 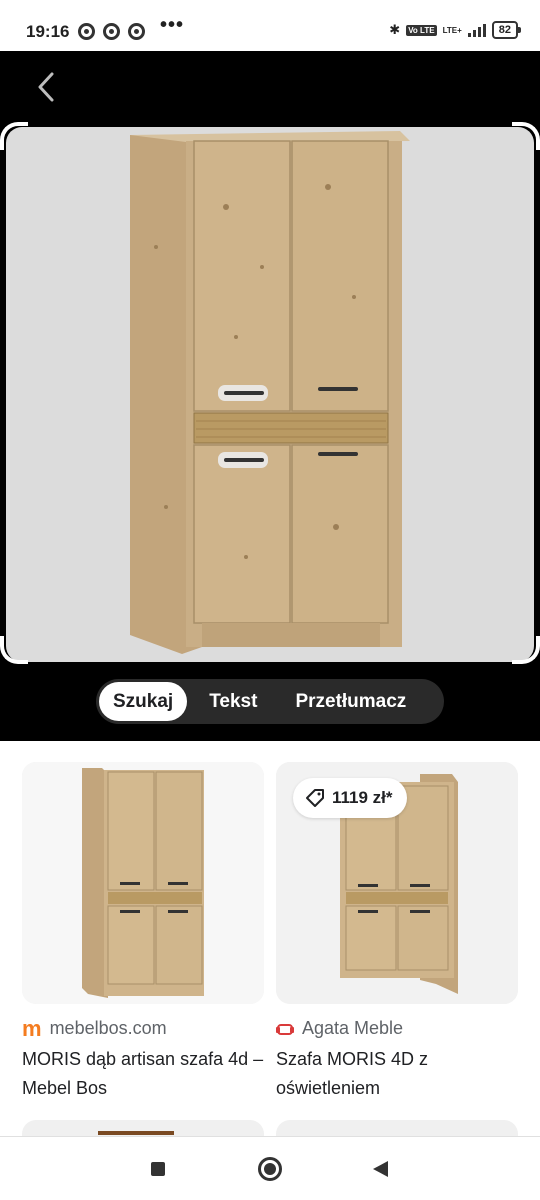 I want to click on result-source: Agata Meble, so click(x=397, y=1028).